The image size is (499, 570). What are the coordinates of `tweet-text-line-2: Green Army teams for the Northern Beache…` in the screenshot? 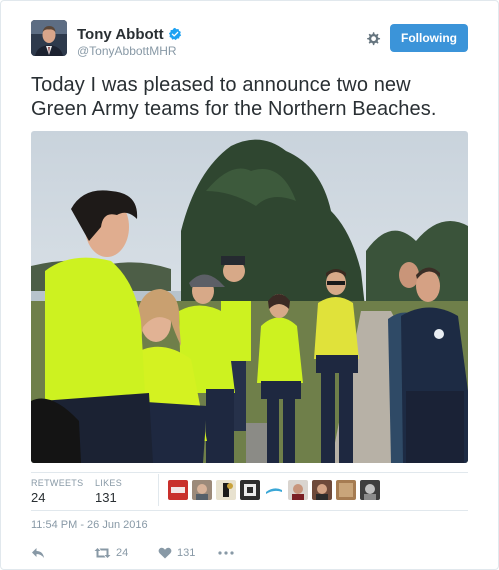 It's located at (234, 109).